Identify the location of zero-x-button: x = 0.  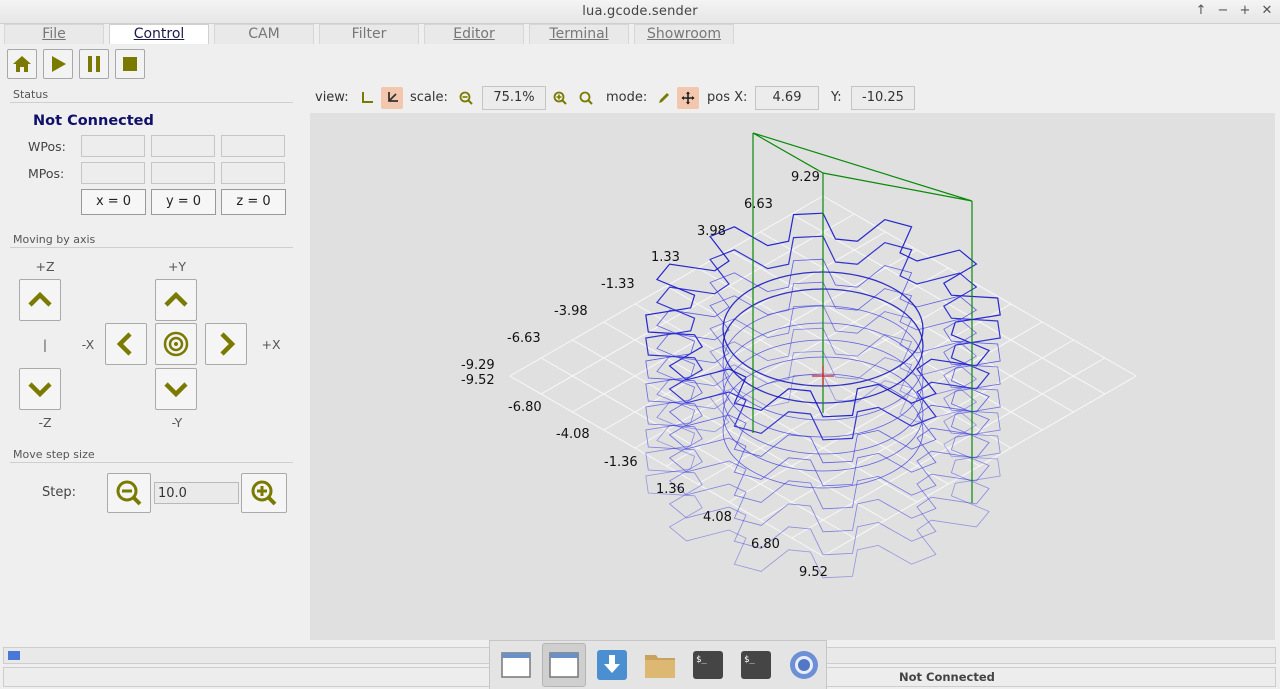
(113, 202).